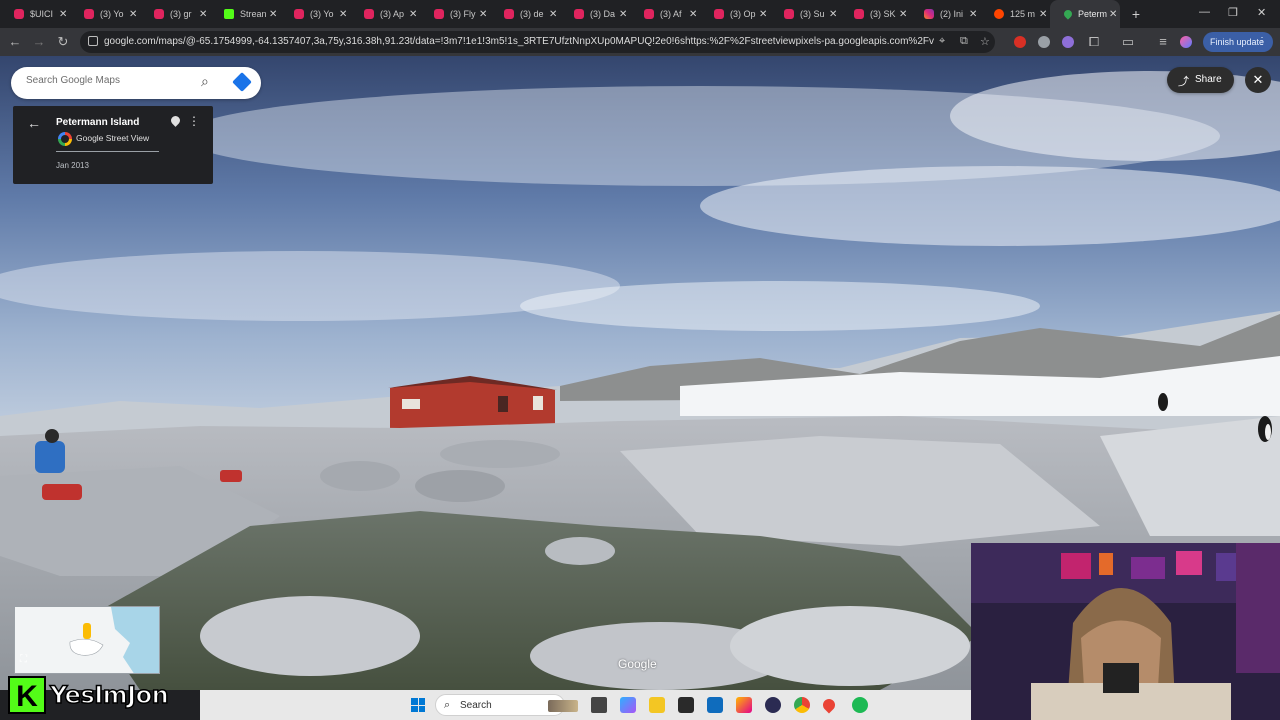  What do you see at coordinates (385, 14) in the screenshot?
I see `browser-tab: (3) Ap ✕` at bounding box center [385, 14].